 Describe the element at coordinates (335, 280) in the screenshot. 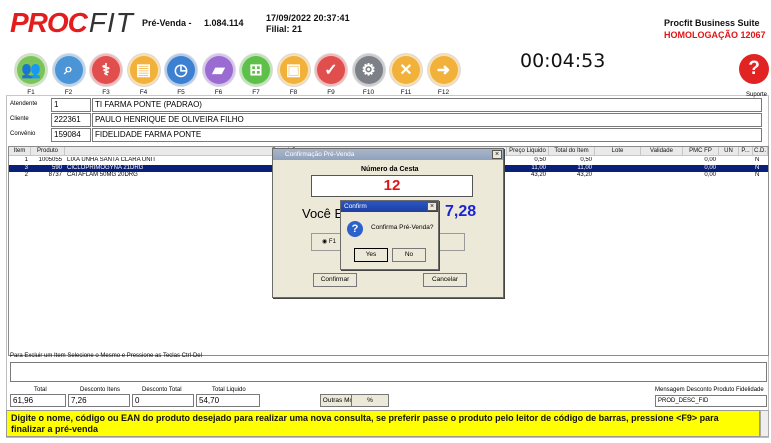

I see `confirmar-button: Confirmar` at that location.